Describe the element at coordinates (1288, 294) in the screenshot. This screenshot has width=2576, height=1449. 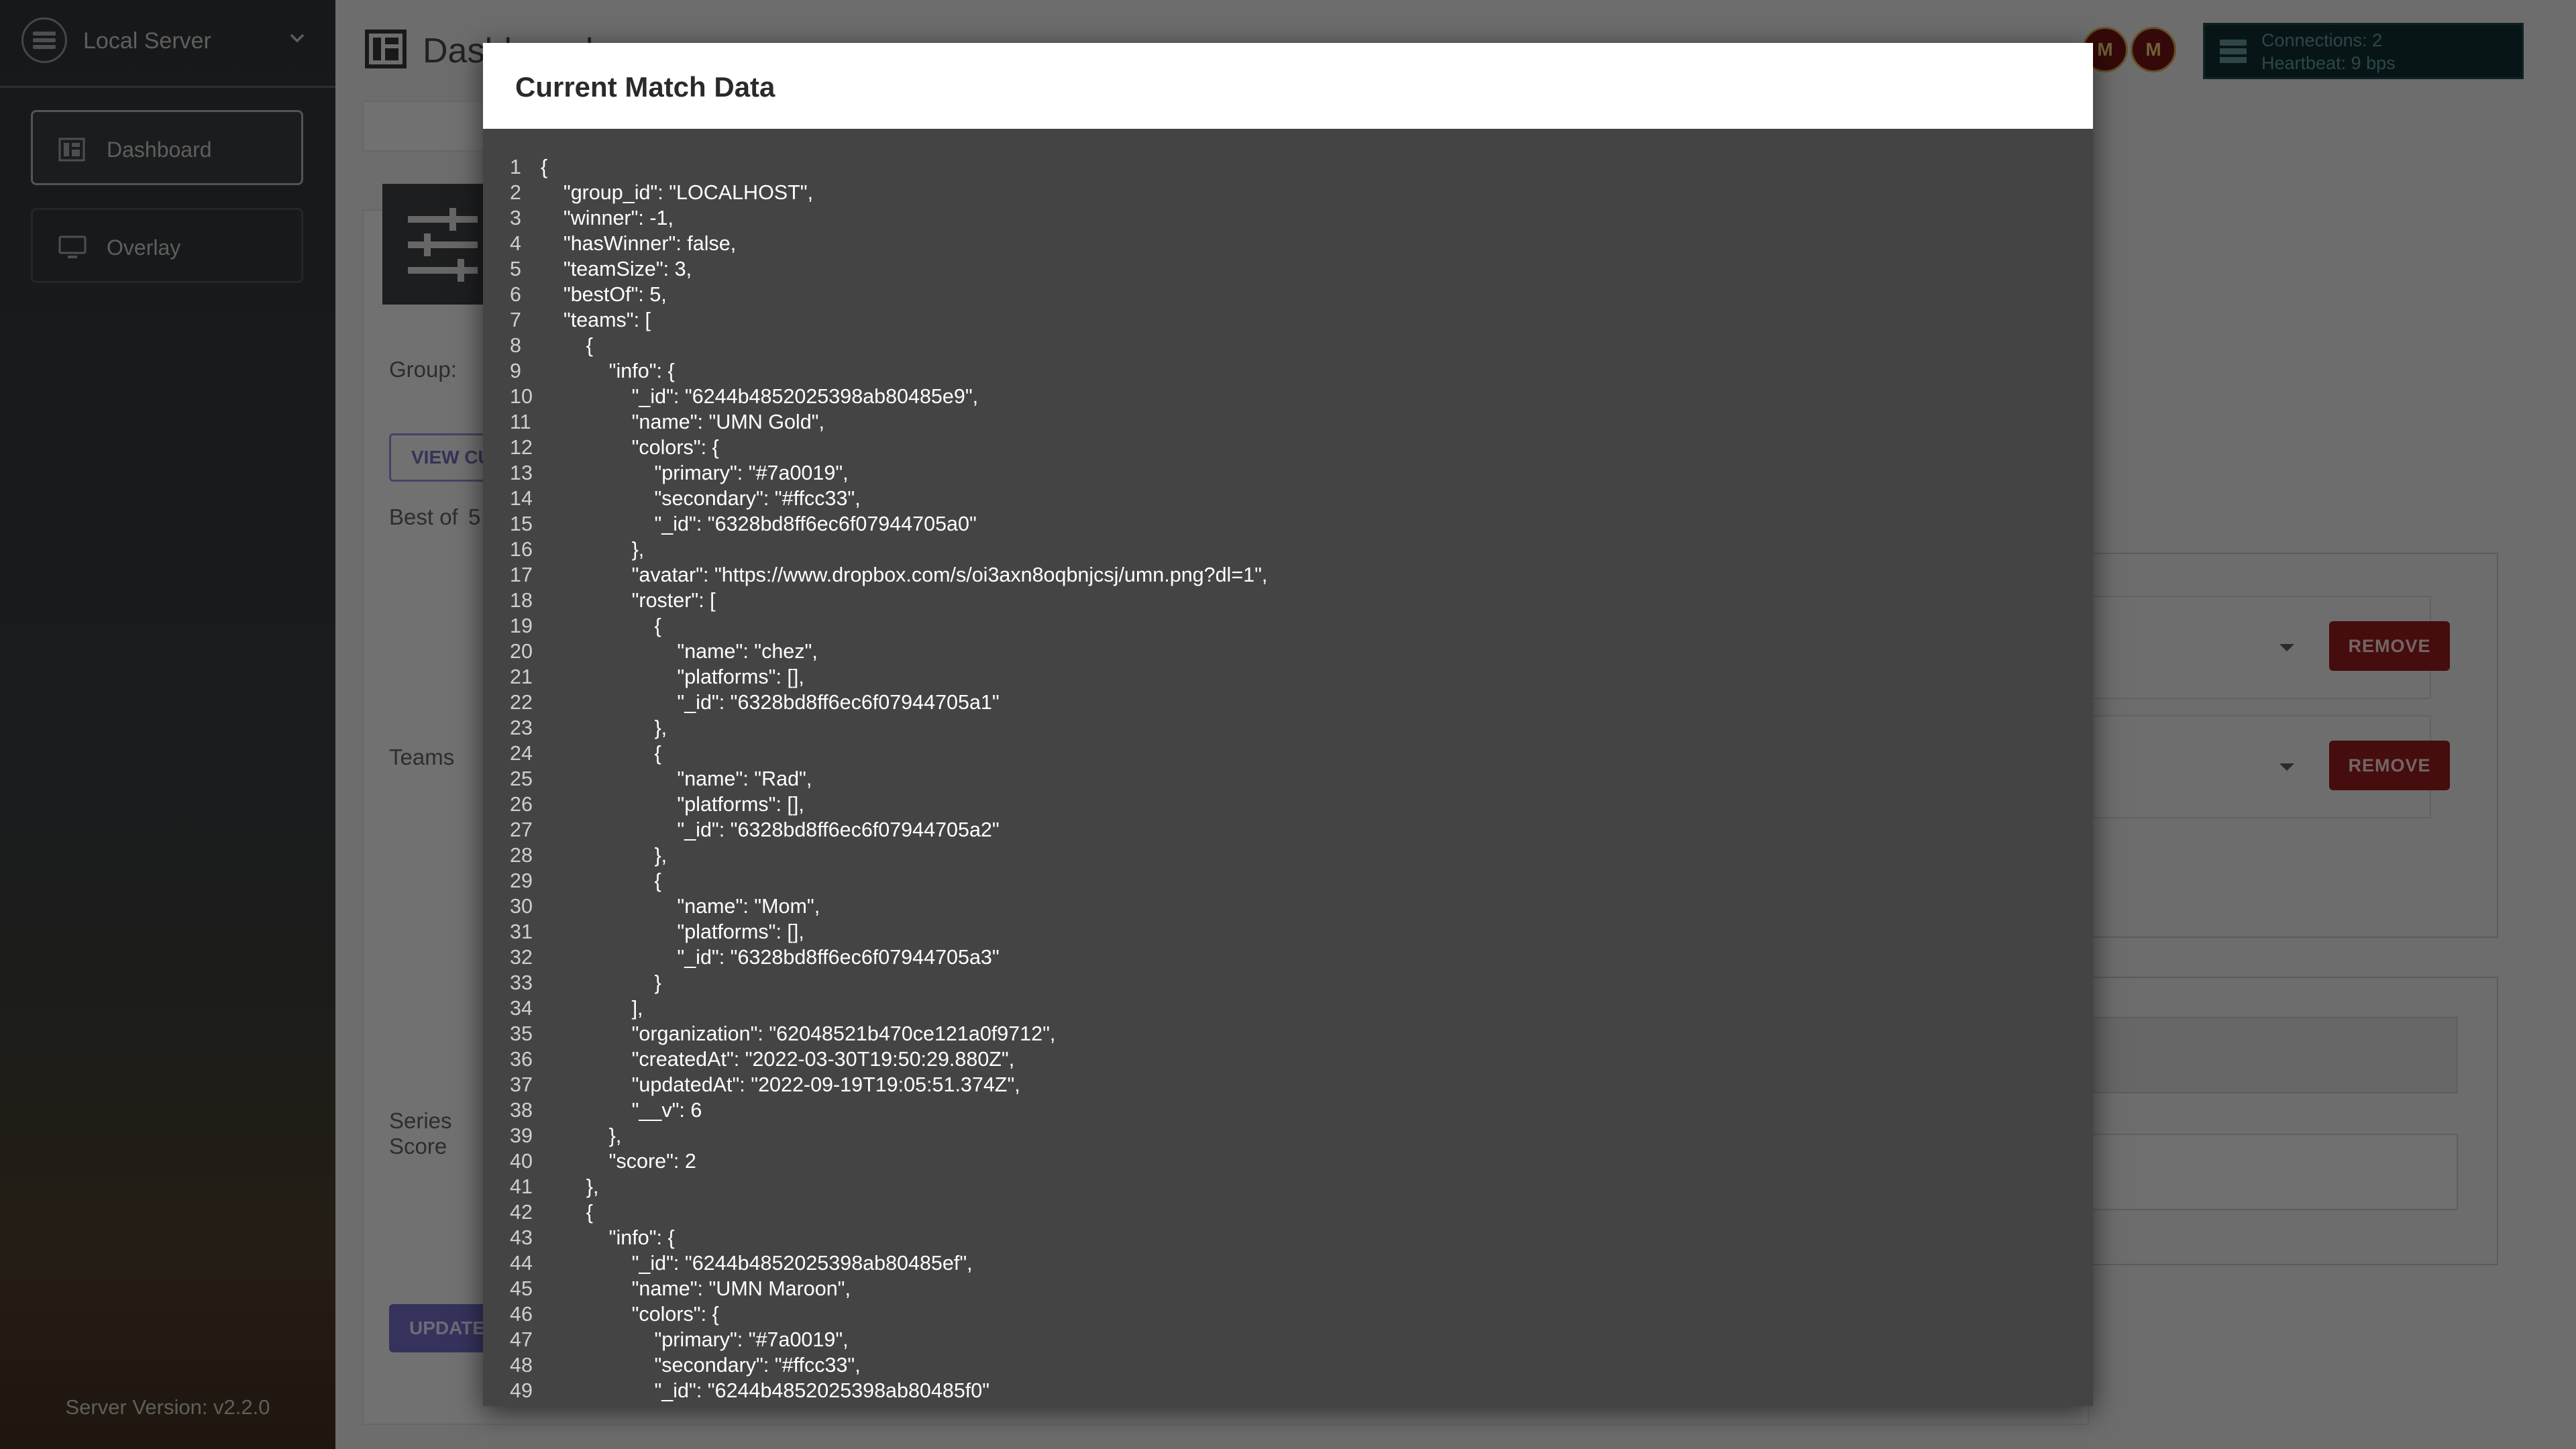
I see `code-line: 6 "bestOf": 5,` at that location.